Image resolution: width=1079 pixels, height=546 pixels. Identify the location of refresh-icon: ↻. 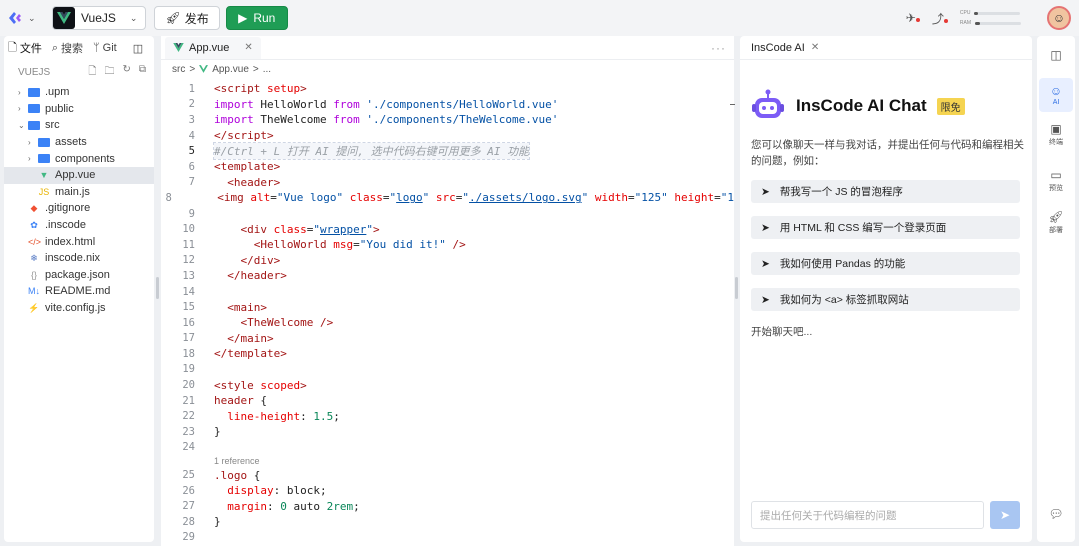
(126, 72).